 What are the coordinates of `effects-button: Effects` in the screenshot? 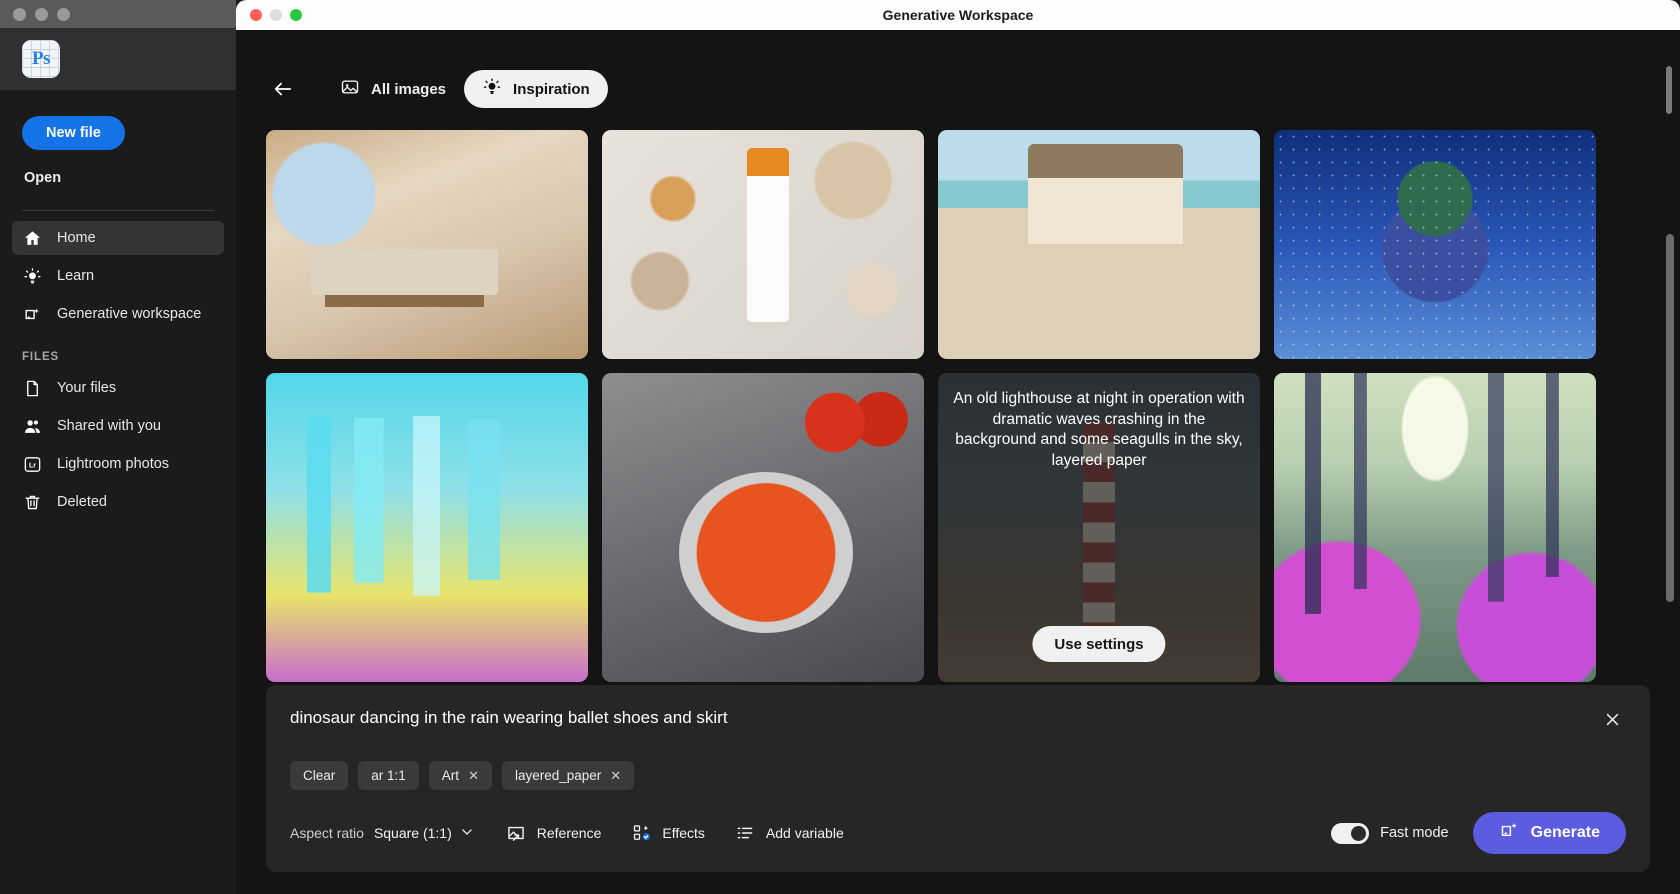 It's located at (668, 833).